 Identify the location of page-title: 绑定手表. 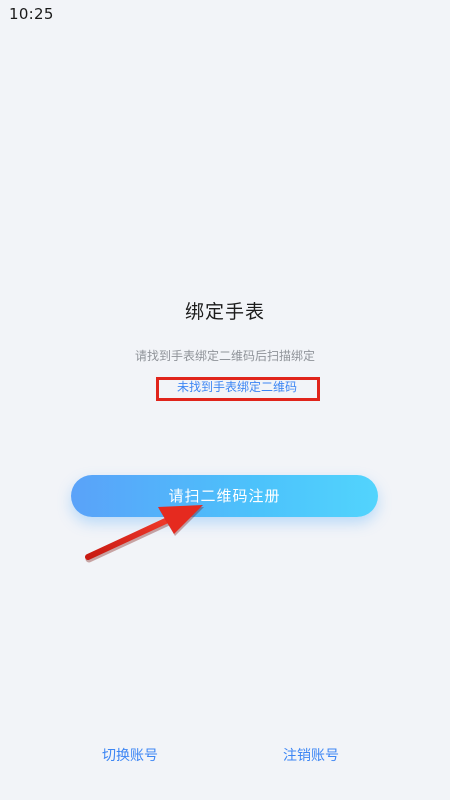
(224, 312).